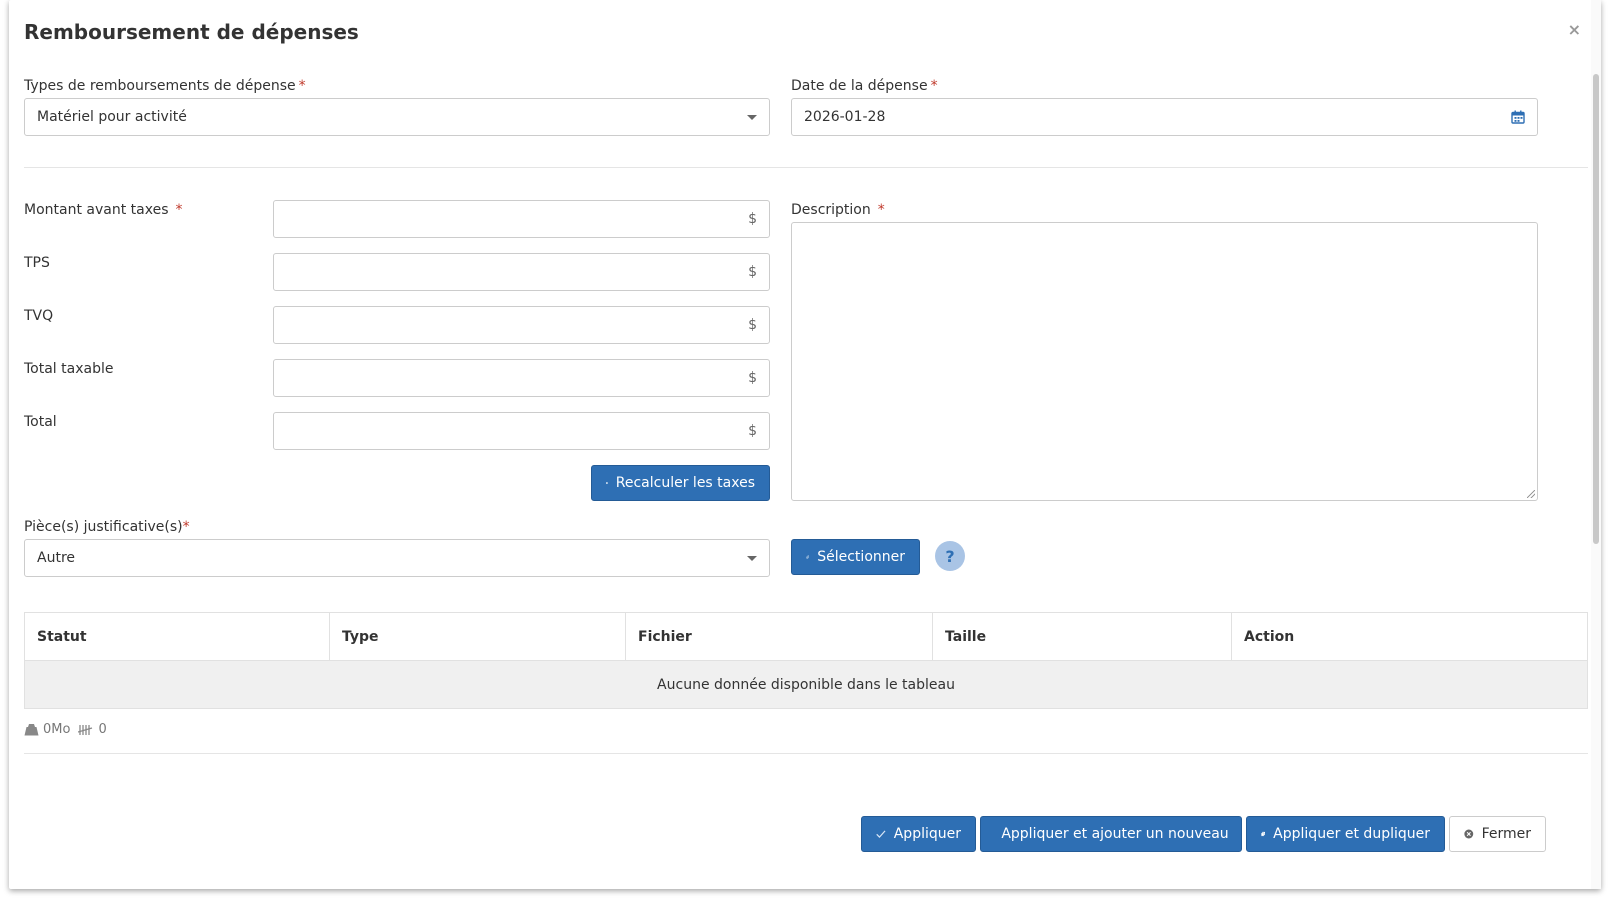 The image size is (1610, 903). Describe the element at coordinates (39, 316) in the screenshot. I see `tvq-label: TVQ` at that location.